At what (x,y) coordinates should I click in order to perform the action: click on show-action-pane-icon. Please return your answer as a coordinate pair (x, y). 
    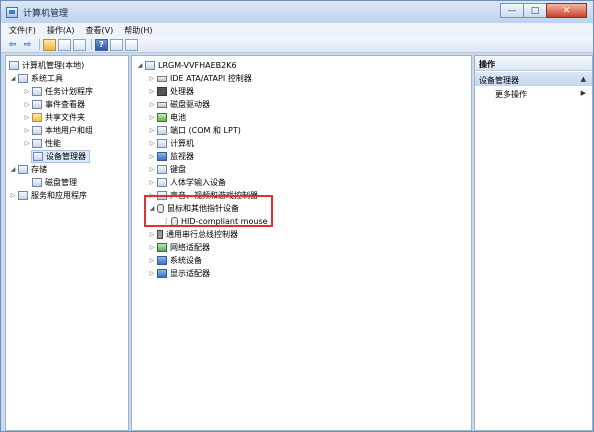
    Looking at the image, I should click on (116, 44).